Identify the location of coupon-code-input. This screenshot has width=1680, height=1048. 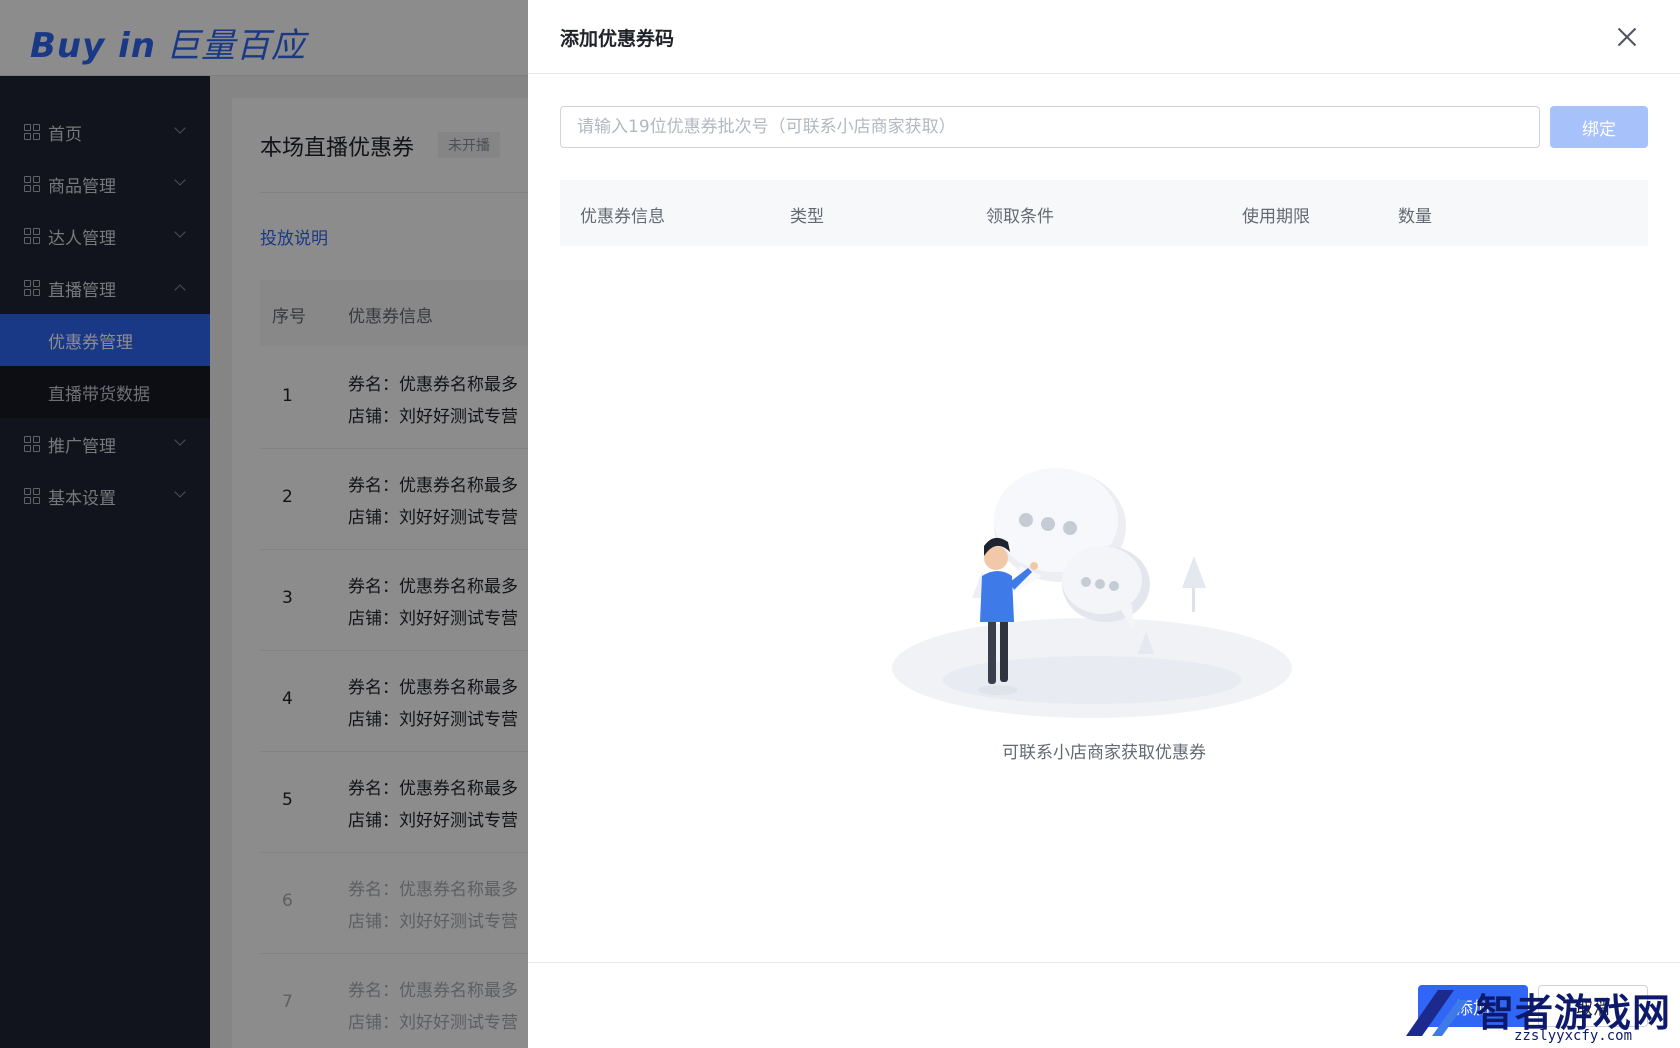
(1050, 127).